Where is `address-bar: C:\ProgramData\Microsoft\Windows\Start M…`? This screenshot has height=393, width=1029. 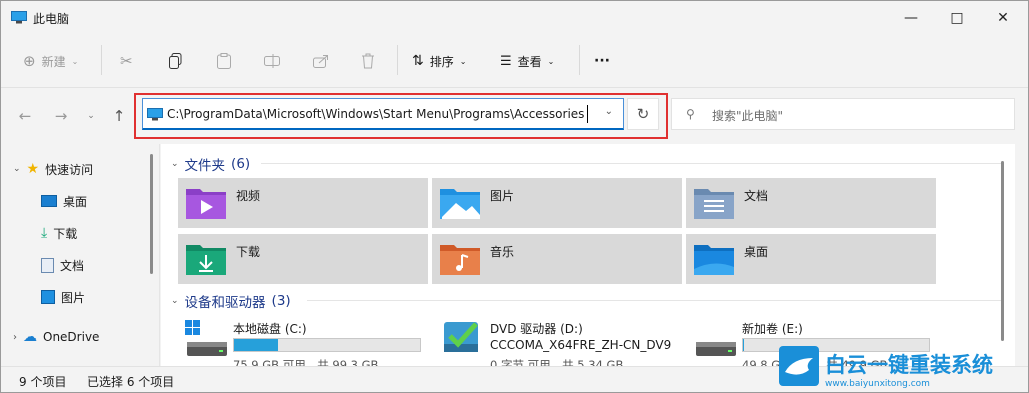
address-bar: C:\ProgramData\Microsoft\Windows\Start M… is located at coordinates (383, 114).